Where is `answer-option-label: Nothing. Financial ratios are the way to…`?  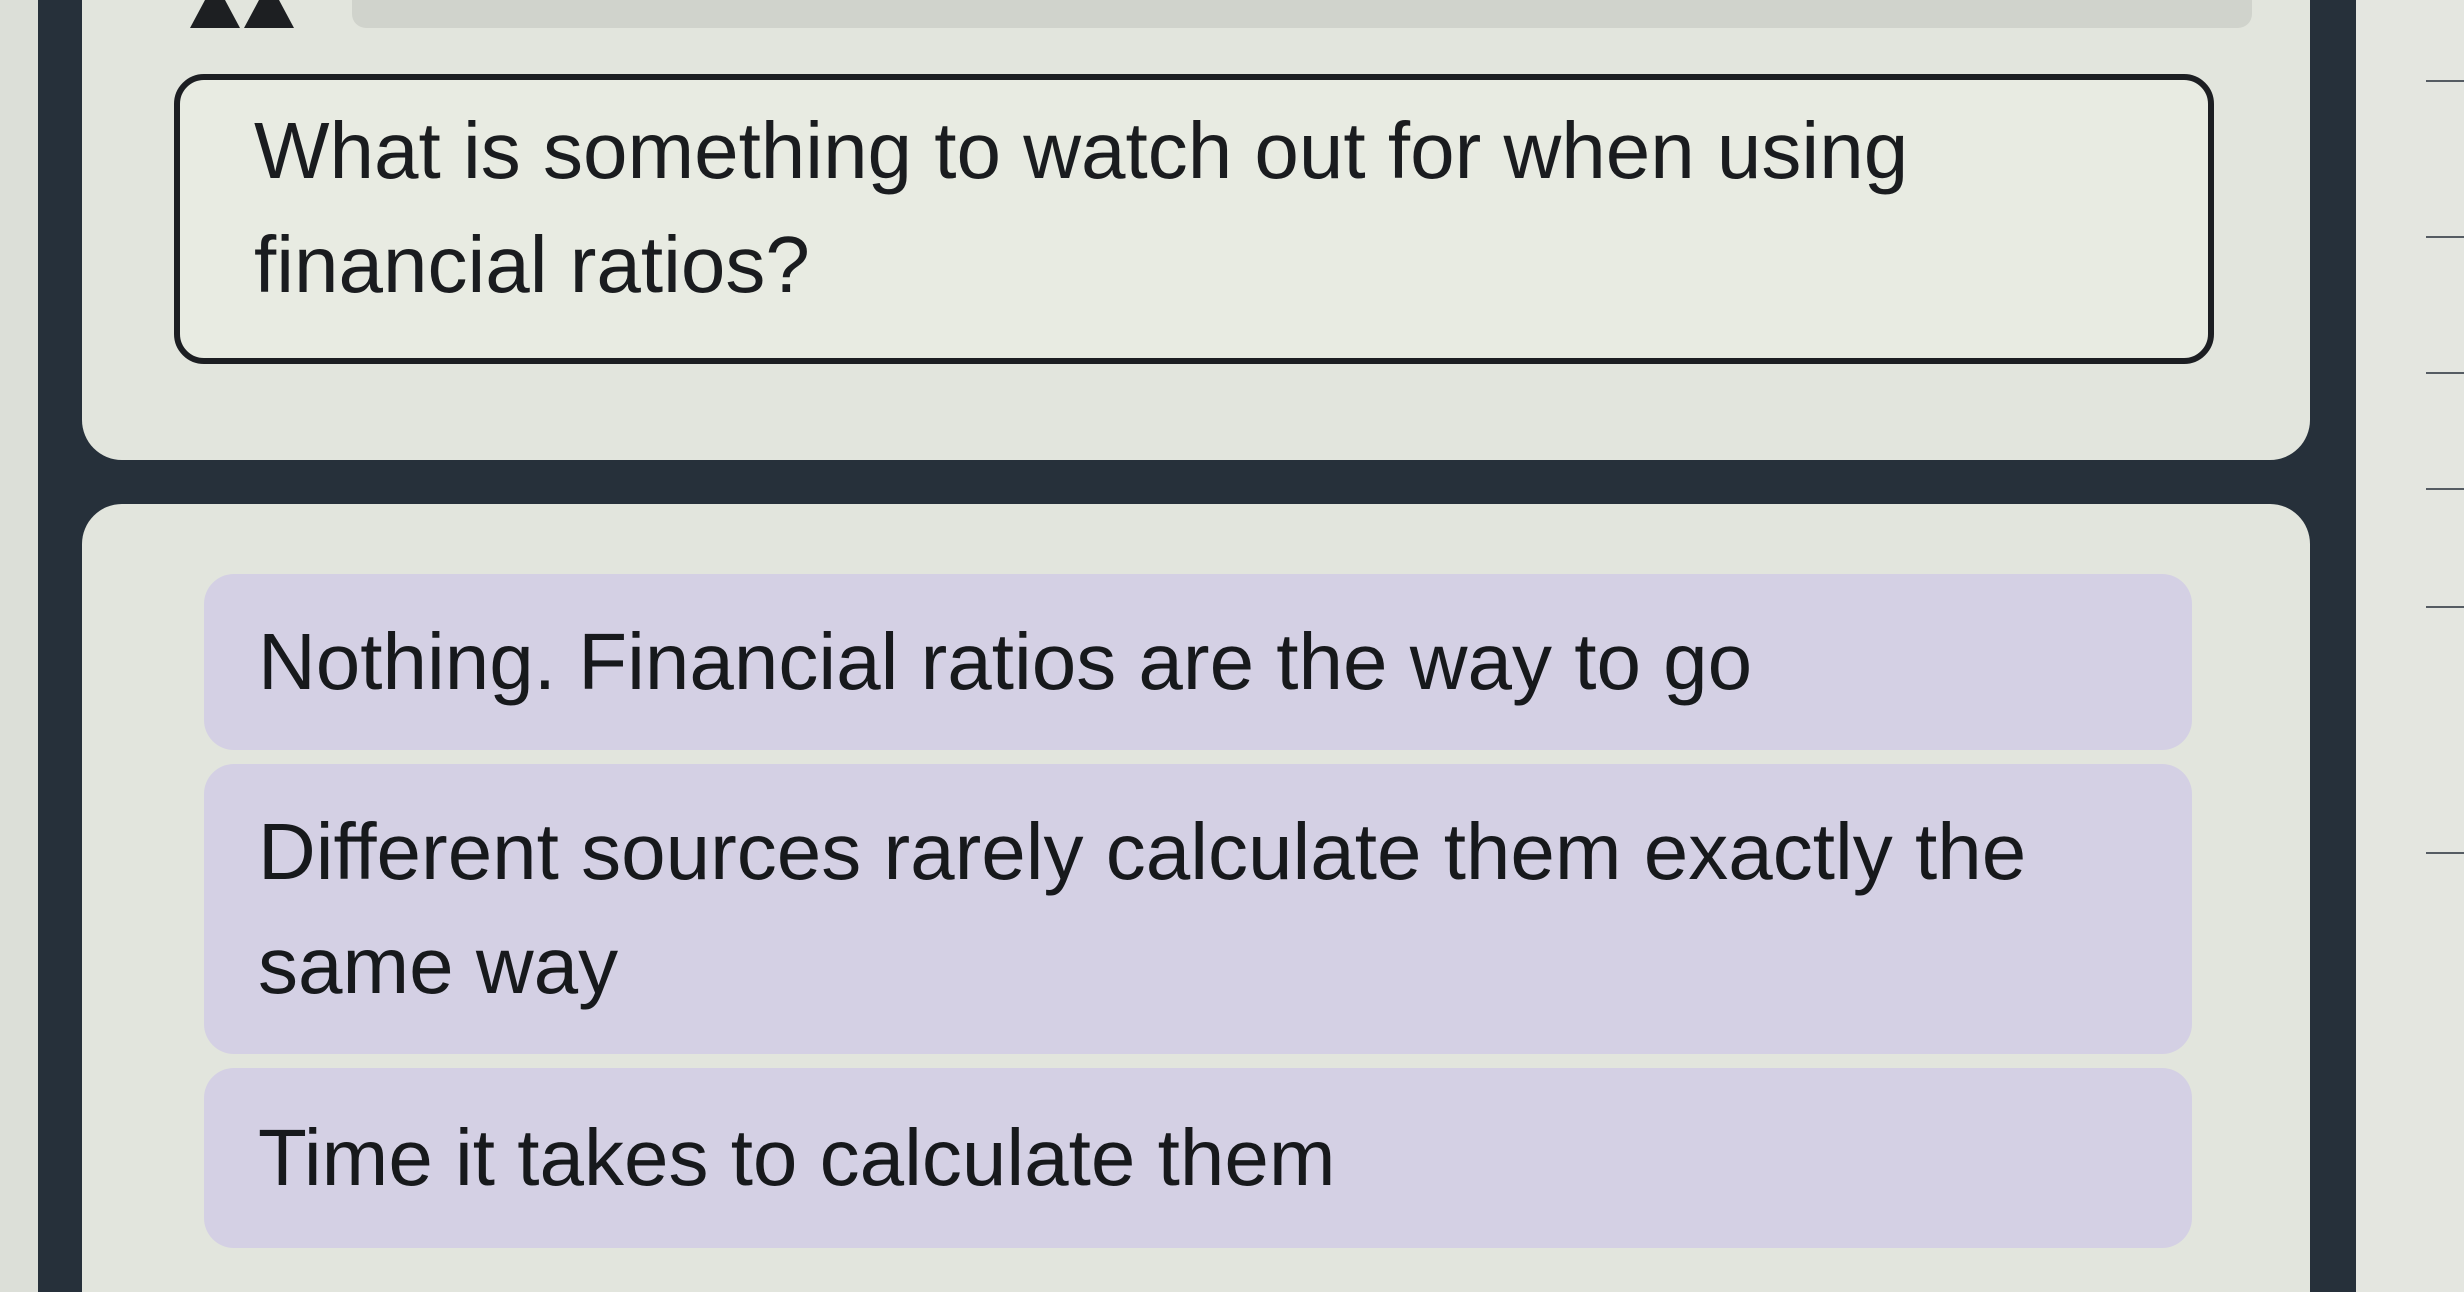 answer-option-label: Nothing. Financial ratios are the way to… is located at coordinates (1005, 661).